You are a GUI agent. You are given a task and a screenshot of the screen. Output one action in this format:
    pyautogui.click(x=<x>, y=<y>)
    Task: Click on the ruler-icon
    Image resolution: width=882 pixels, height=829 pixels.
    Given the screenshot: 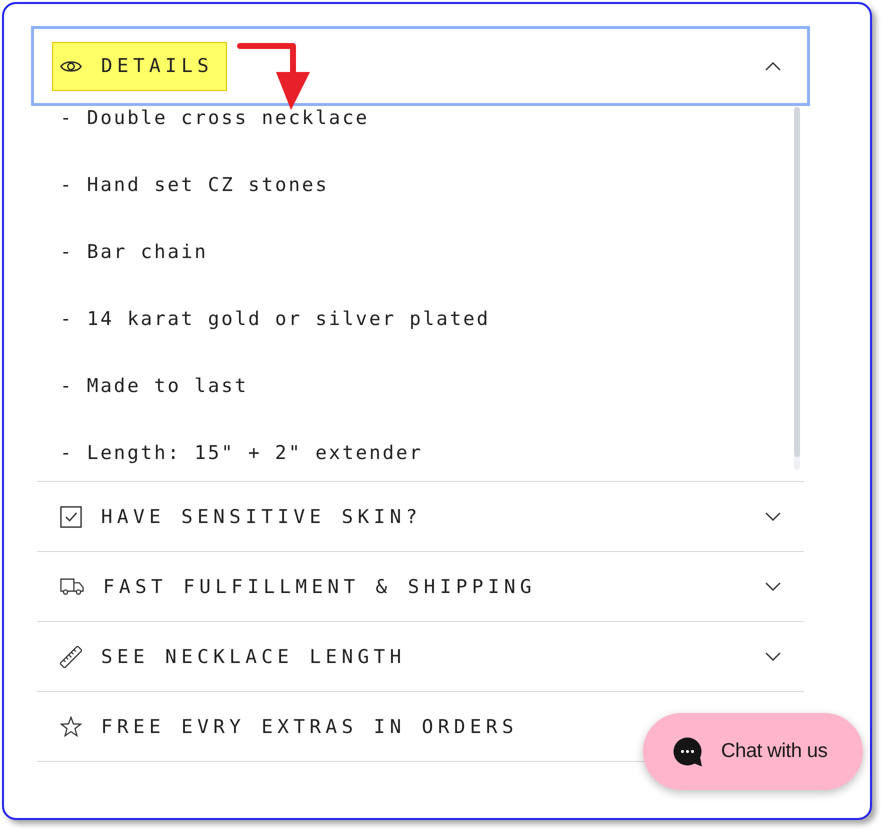 What is the action you would take?
    pyautogui.click(x=71, y=657)
    